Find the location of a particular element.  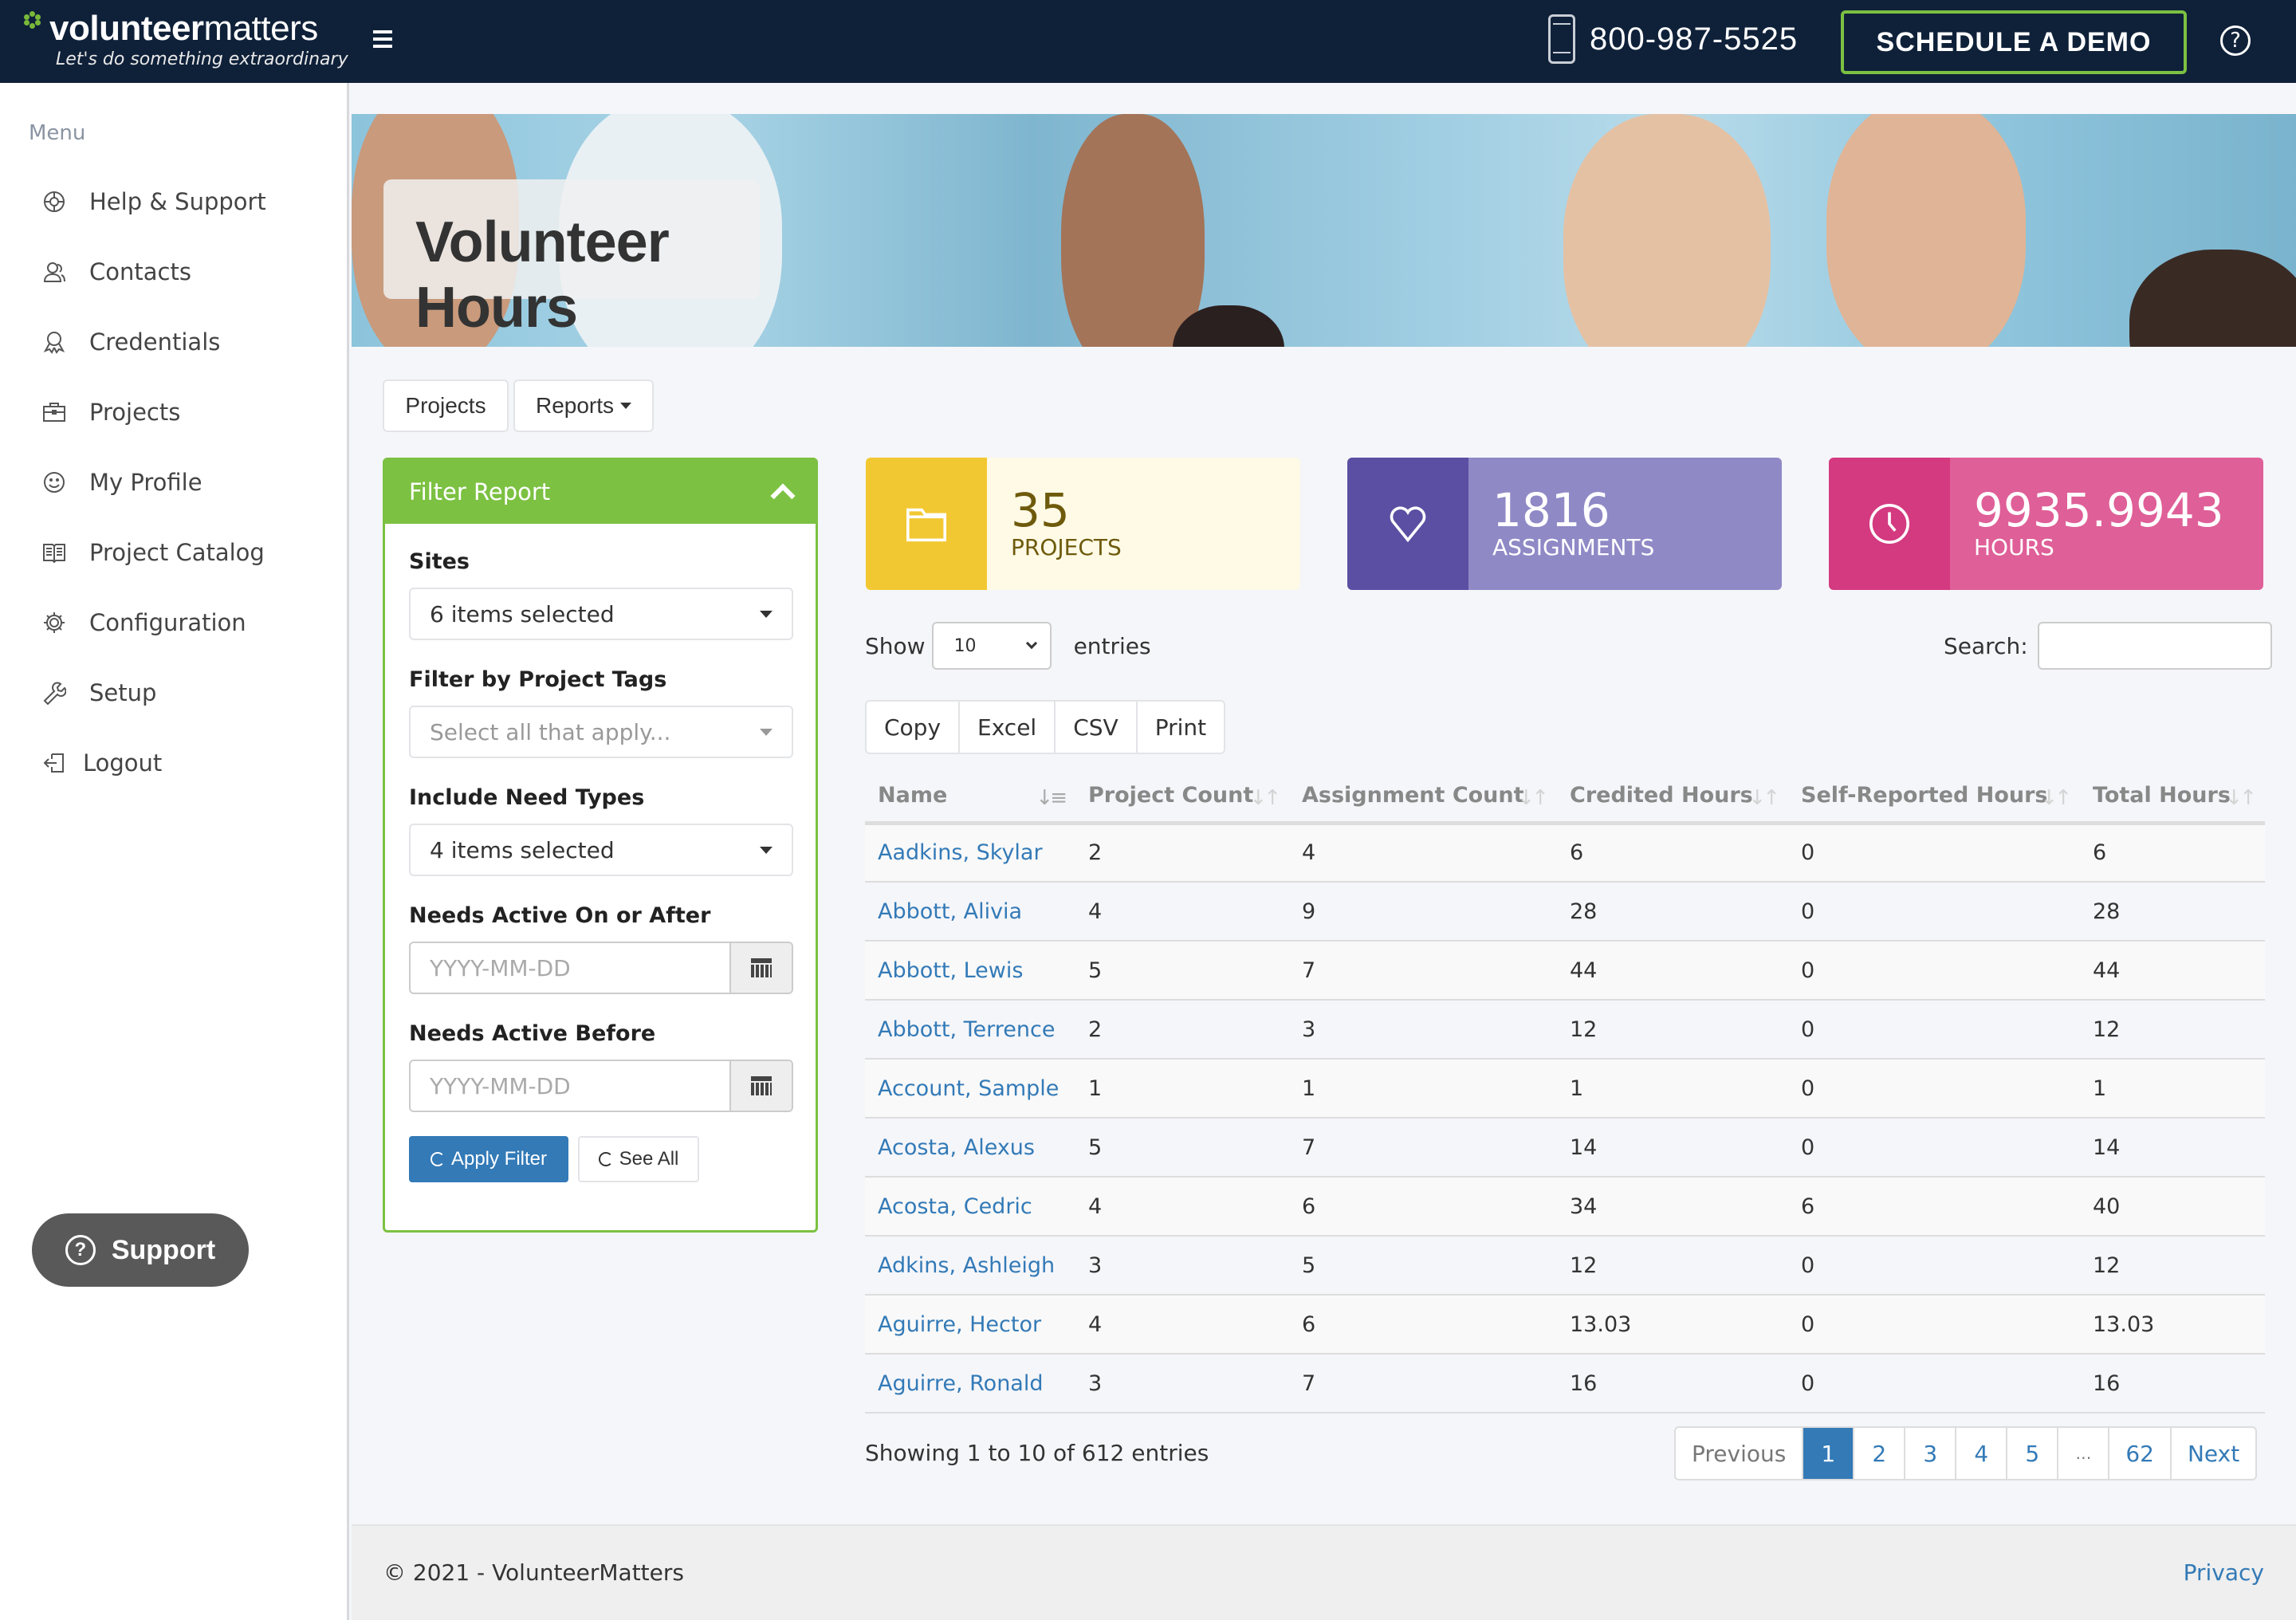

volunteer-name-link: Abbott, Terrence is located at coordinates (966, 1030).